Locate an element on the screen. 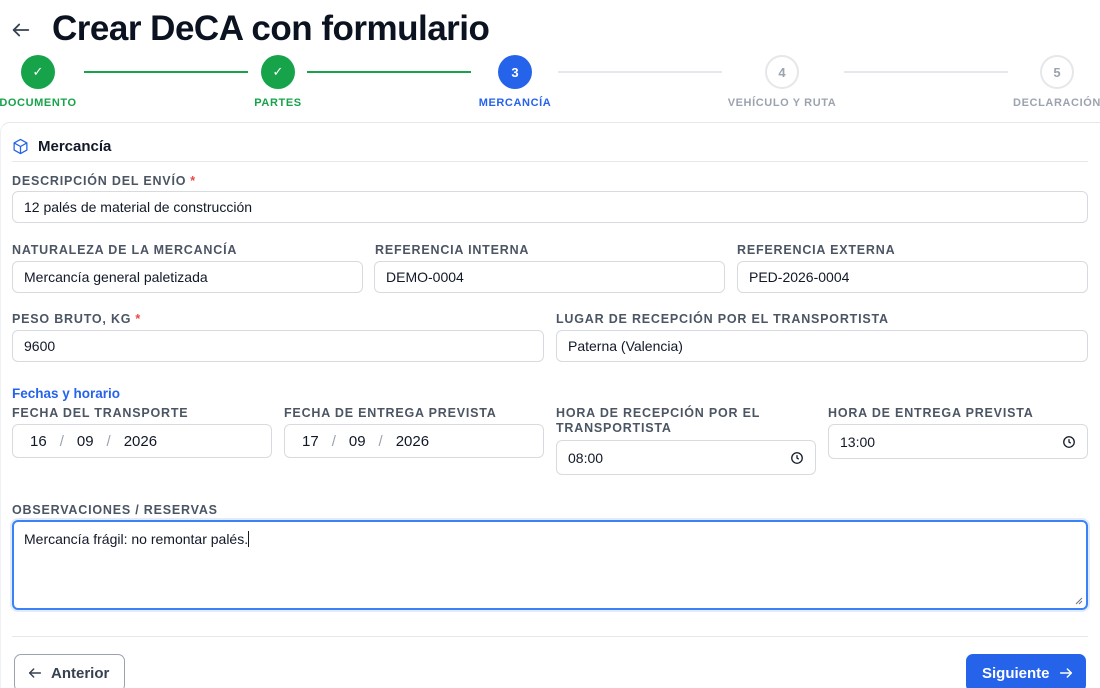  ref-interna-value: DEMO-0004 is located at coordinates (425, 277).